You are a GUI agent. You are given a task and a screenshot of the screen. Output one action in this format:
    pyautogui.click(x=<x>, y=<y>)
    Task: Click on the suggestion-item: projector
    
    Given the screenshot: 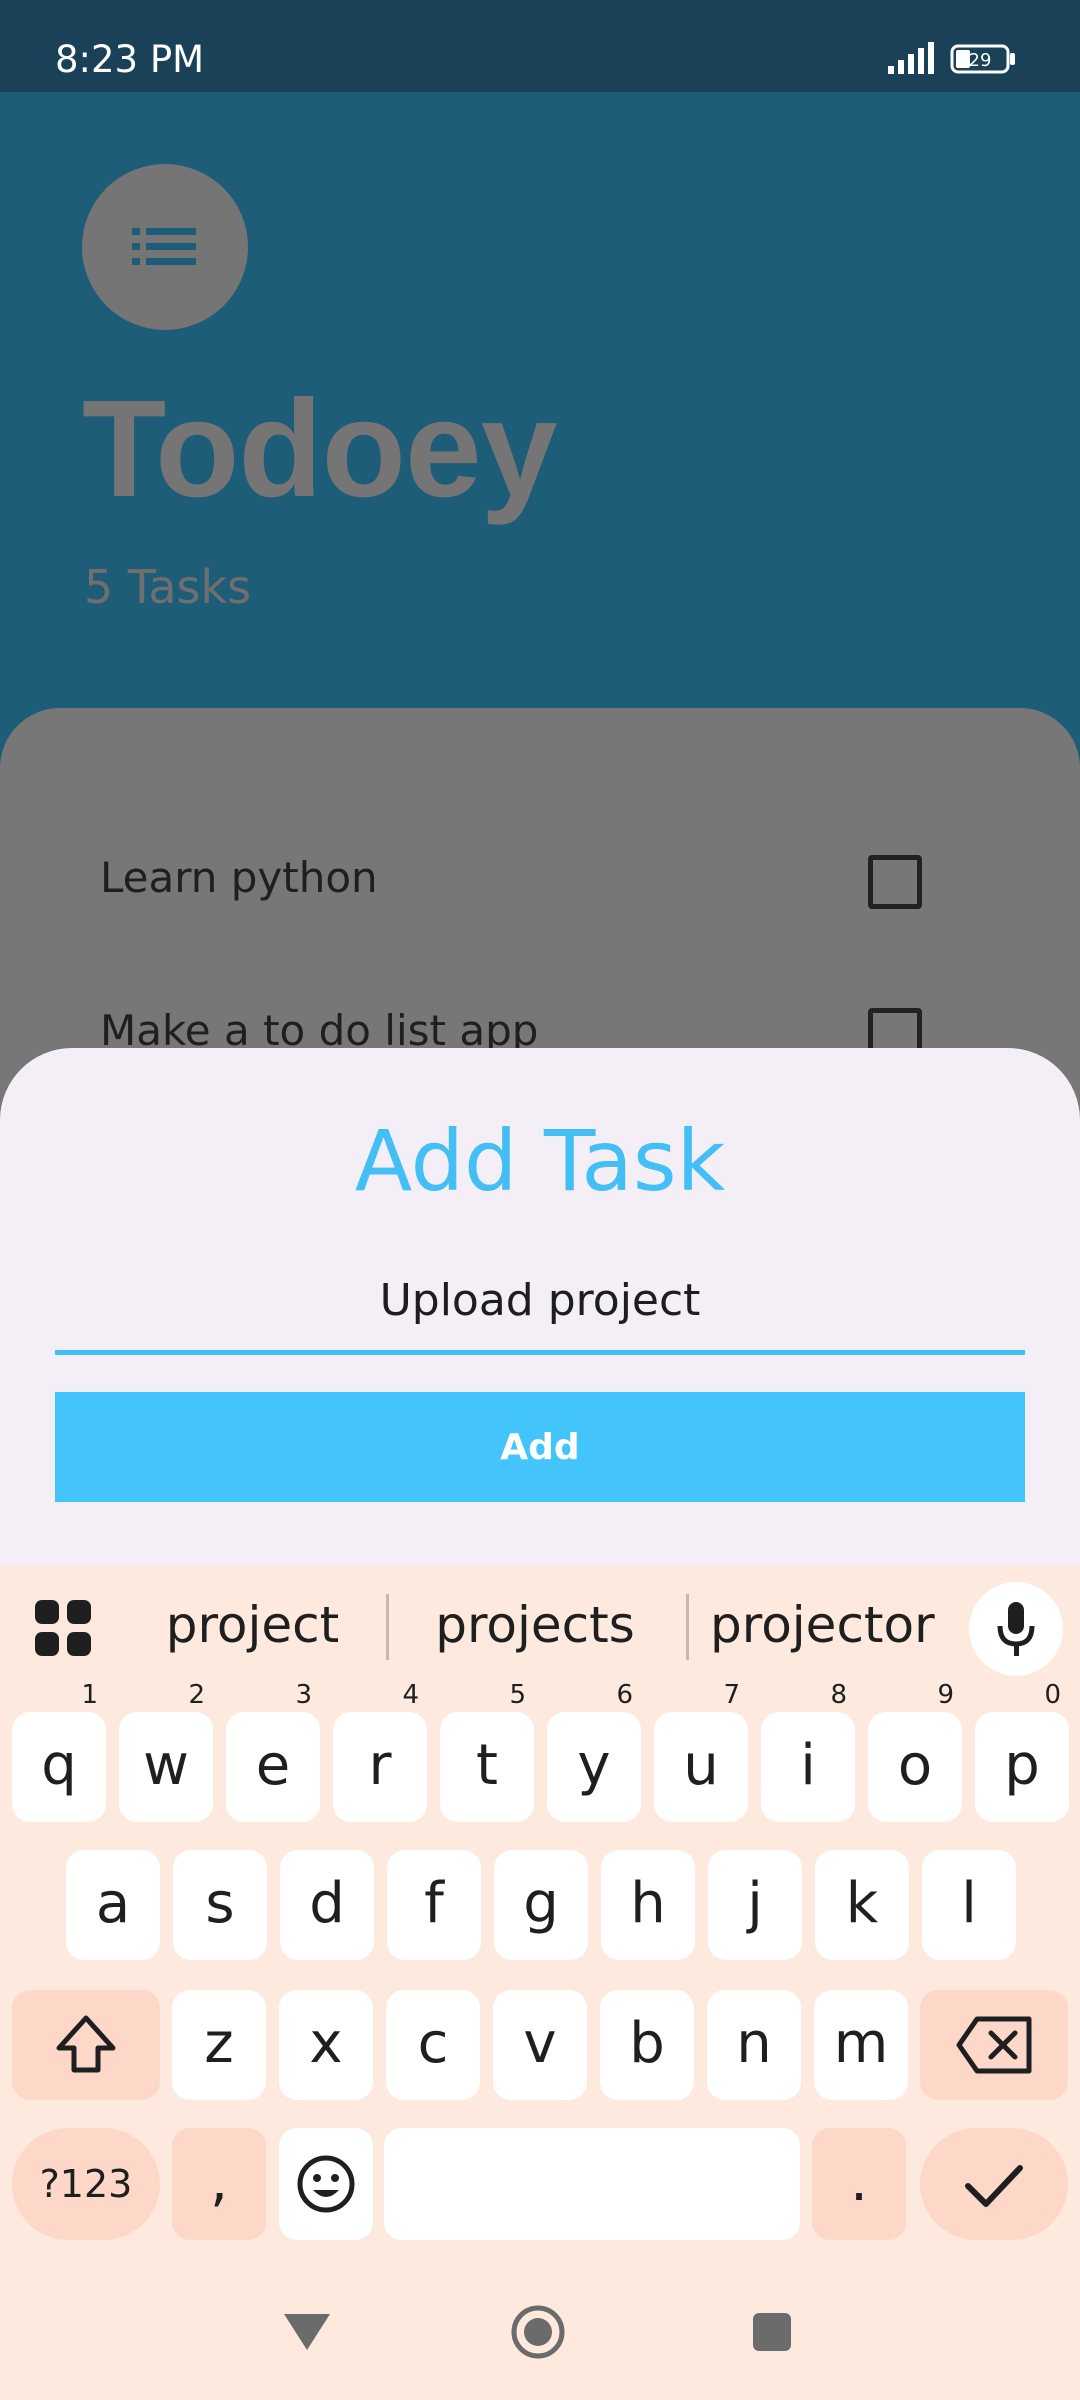 What is the action you would take?
    pyautogui.click(x=822, y=1625)
    